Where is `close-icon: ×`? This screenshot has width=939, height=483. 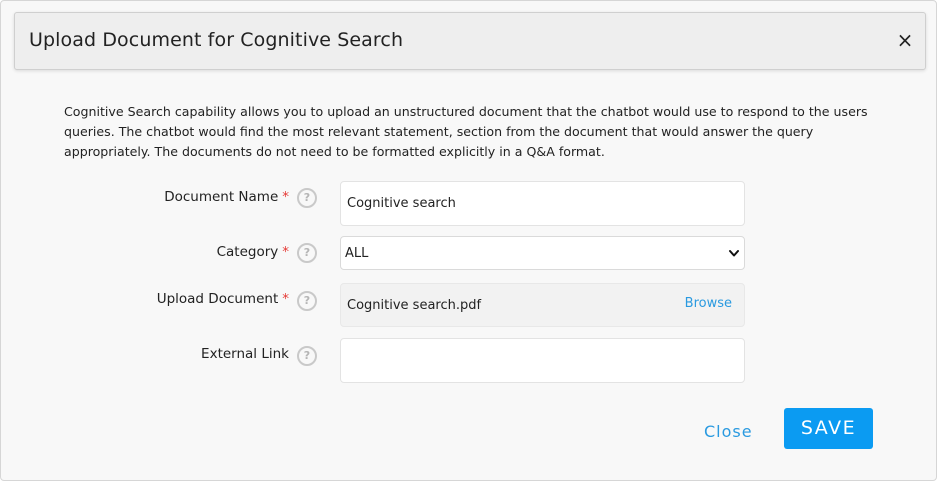 close-icon: × is located at coordinates (905, 40).